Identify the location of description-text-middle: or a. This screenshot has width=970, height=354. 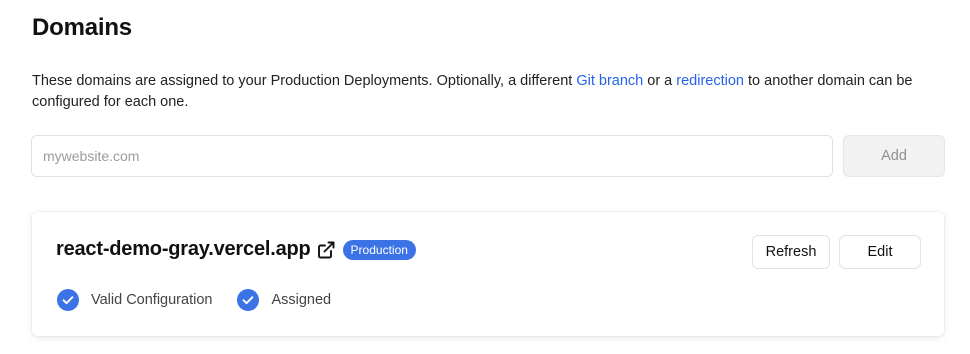
(660, 81).